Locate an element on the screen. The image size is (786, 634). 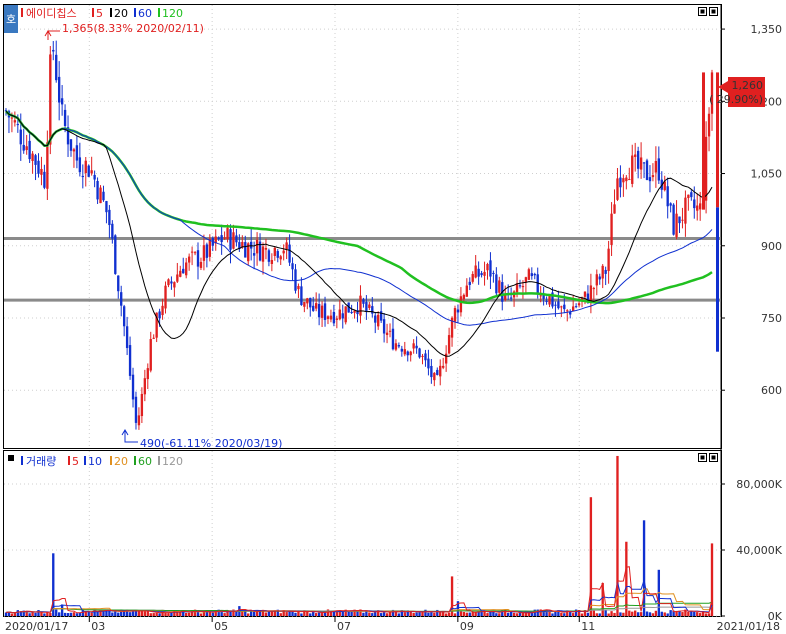
stock-icon-label: 호 is located at coordinates (11, 19).